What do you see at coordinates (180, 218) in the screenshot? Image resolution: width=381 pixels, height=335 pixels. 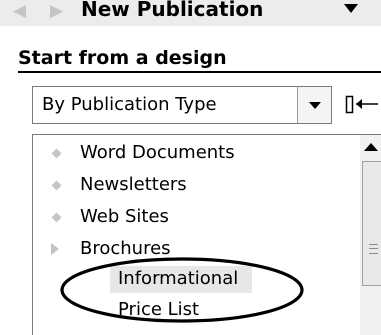 I see `list-item-web-sites: Web Sites` at bounding box center [180, 218].